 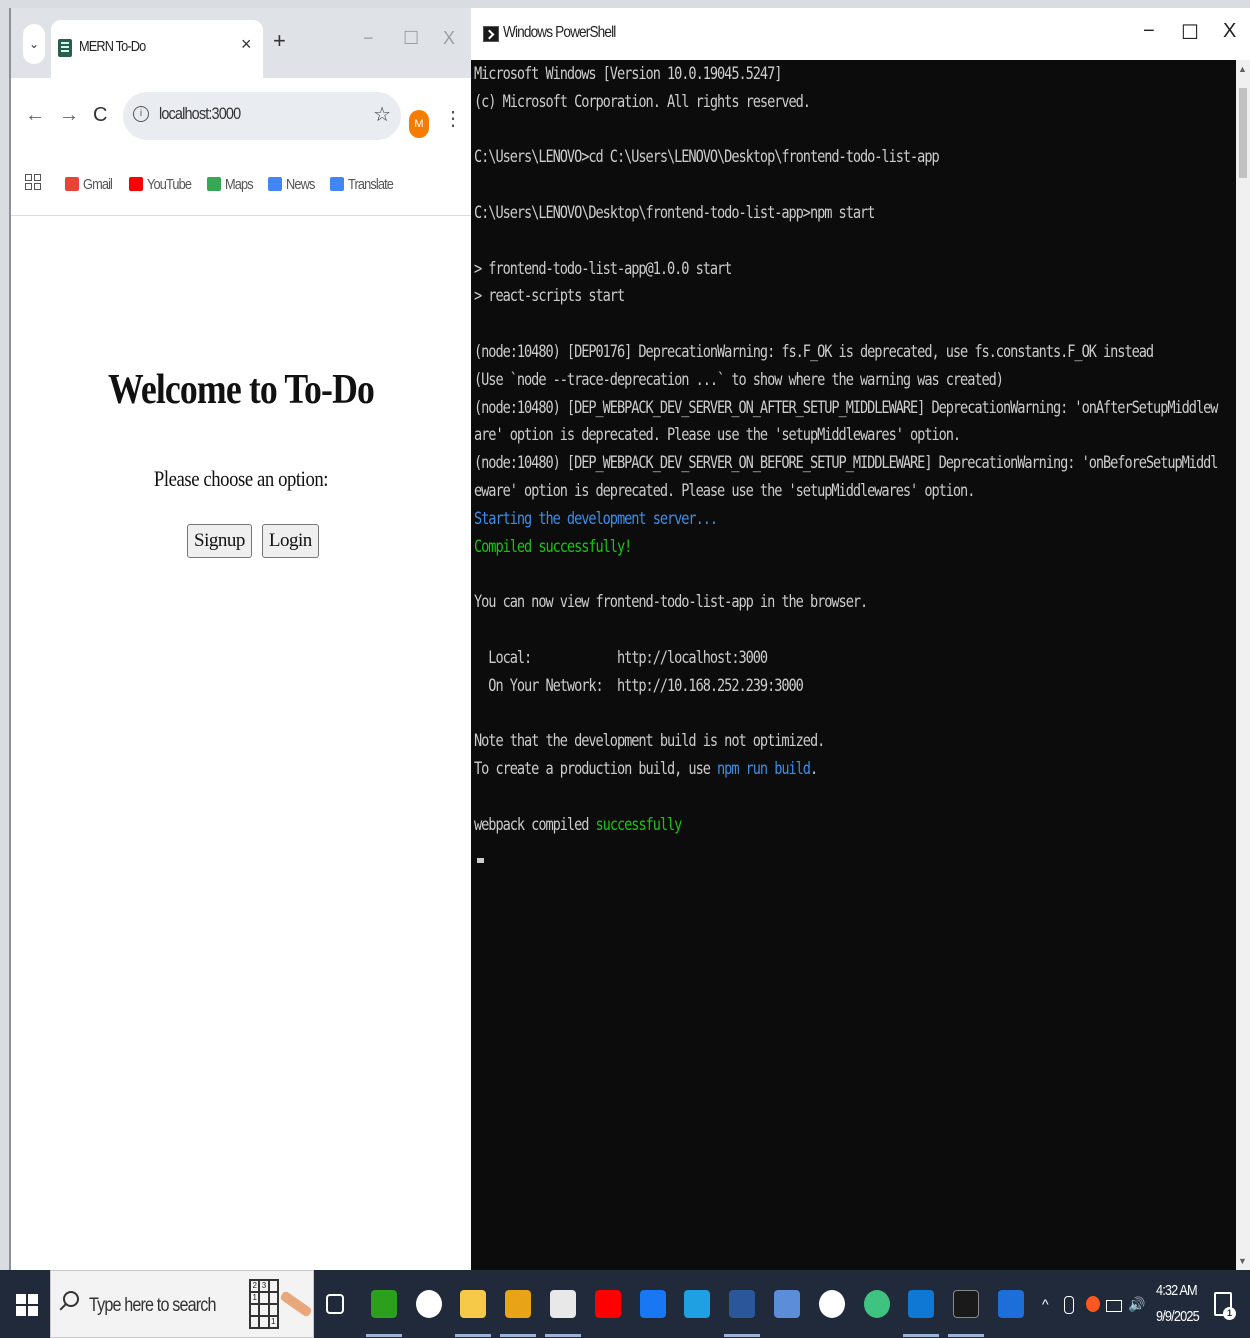 What do you see at coordinates (141, 114) in the screenshot?
I see `site-info-icon: i` at bounding box center [141, 114].